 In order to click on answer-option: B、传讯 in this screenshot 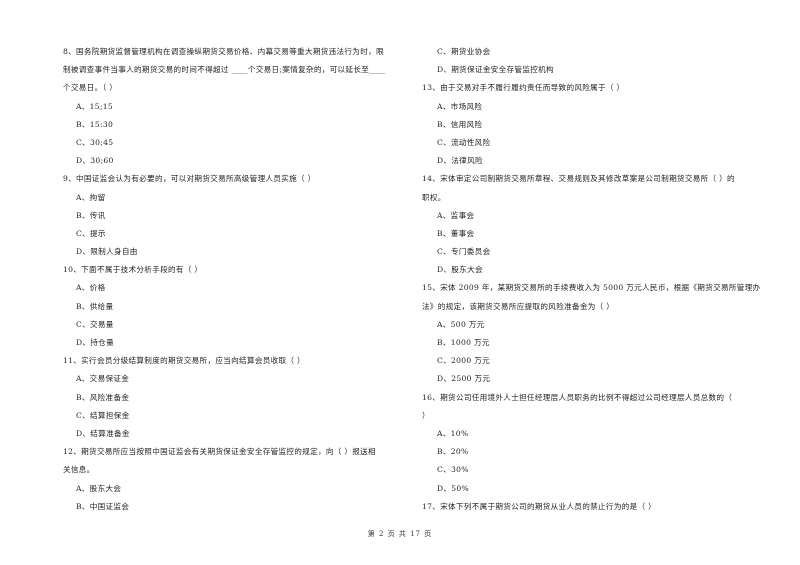, I will do `click(91, 215)`.